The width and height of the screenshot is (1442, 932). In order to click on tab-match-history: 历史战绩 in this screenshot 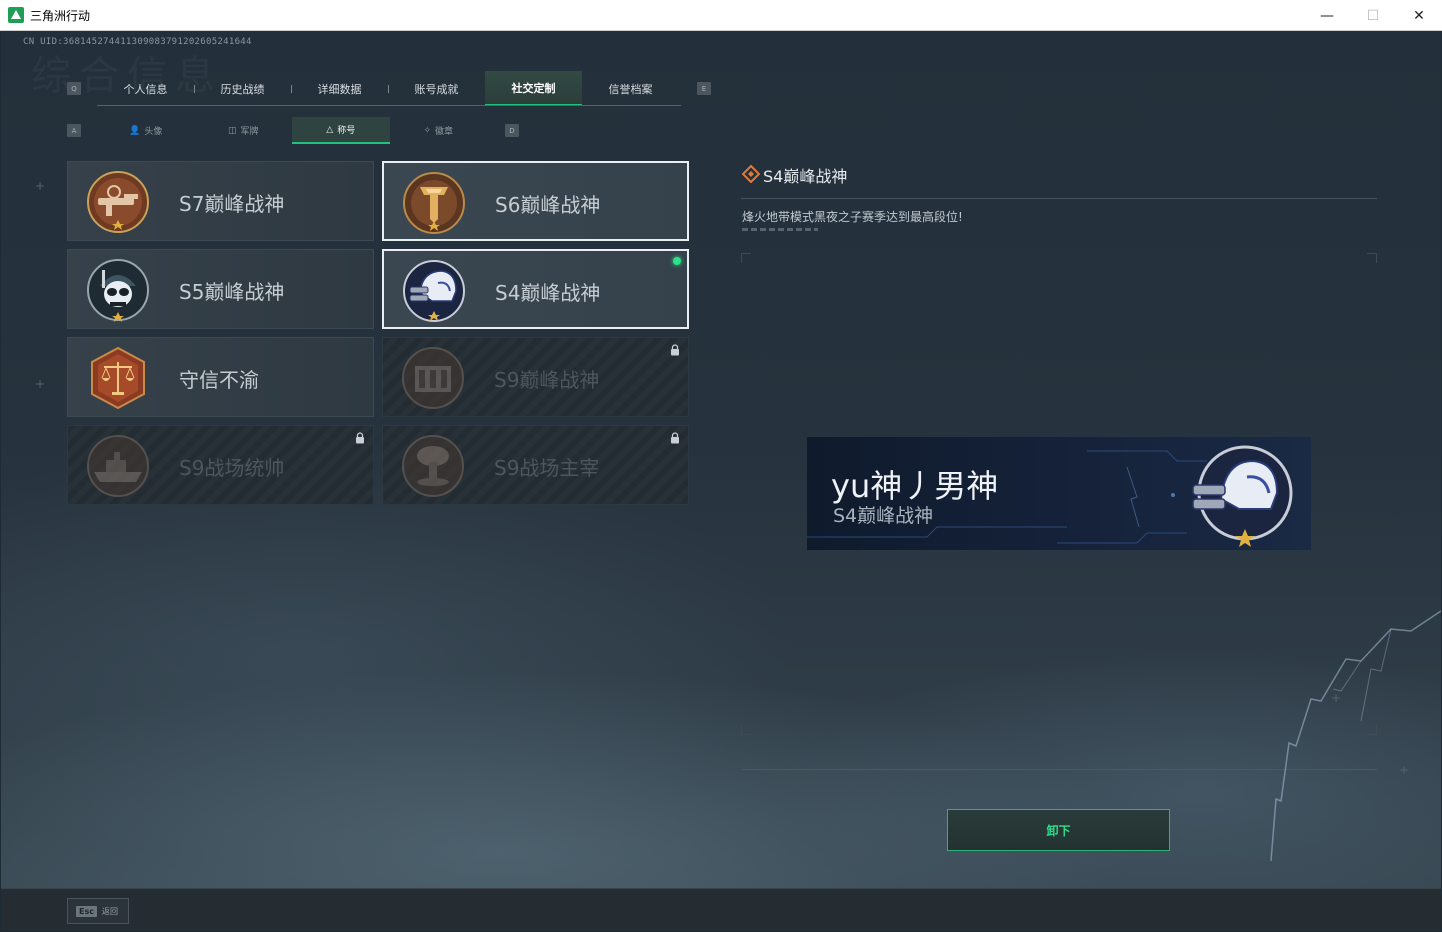, I will do `click(242, 88)`.